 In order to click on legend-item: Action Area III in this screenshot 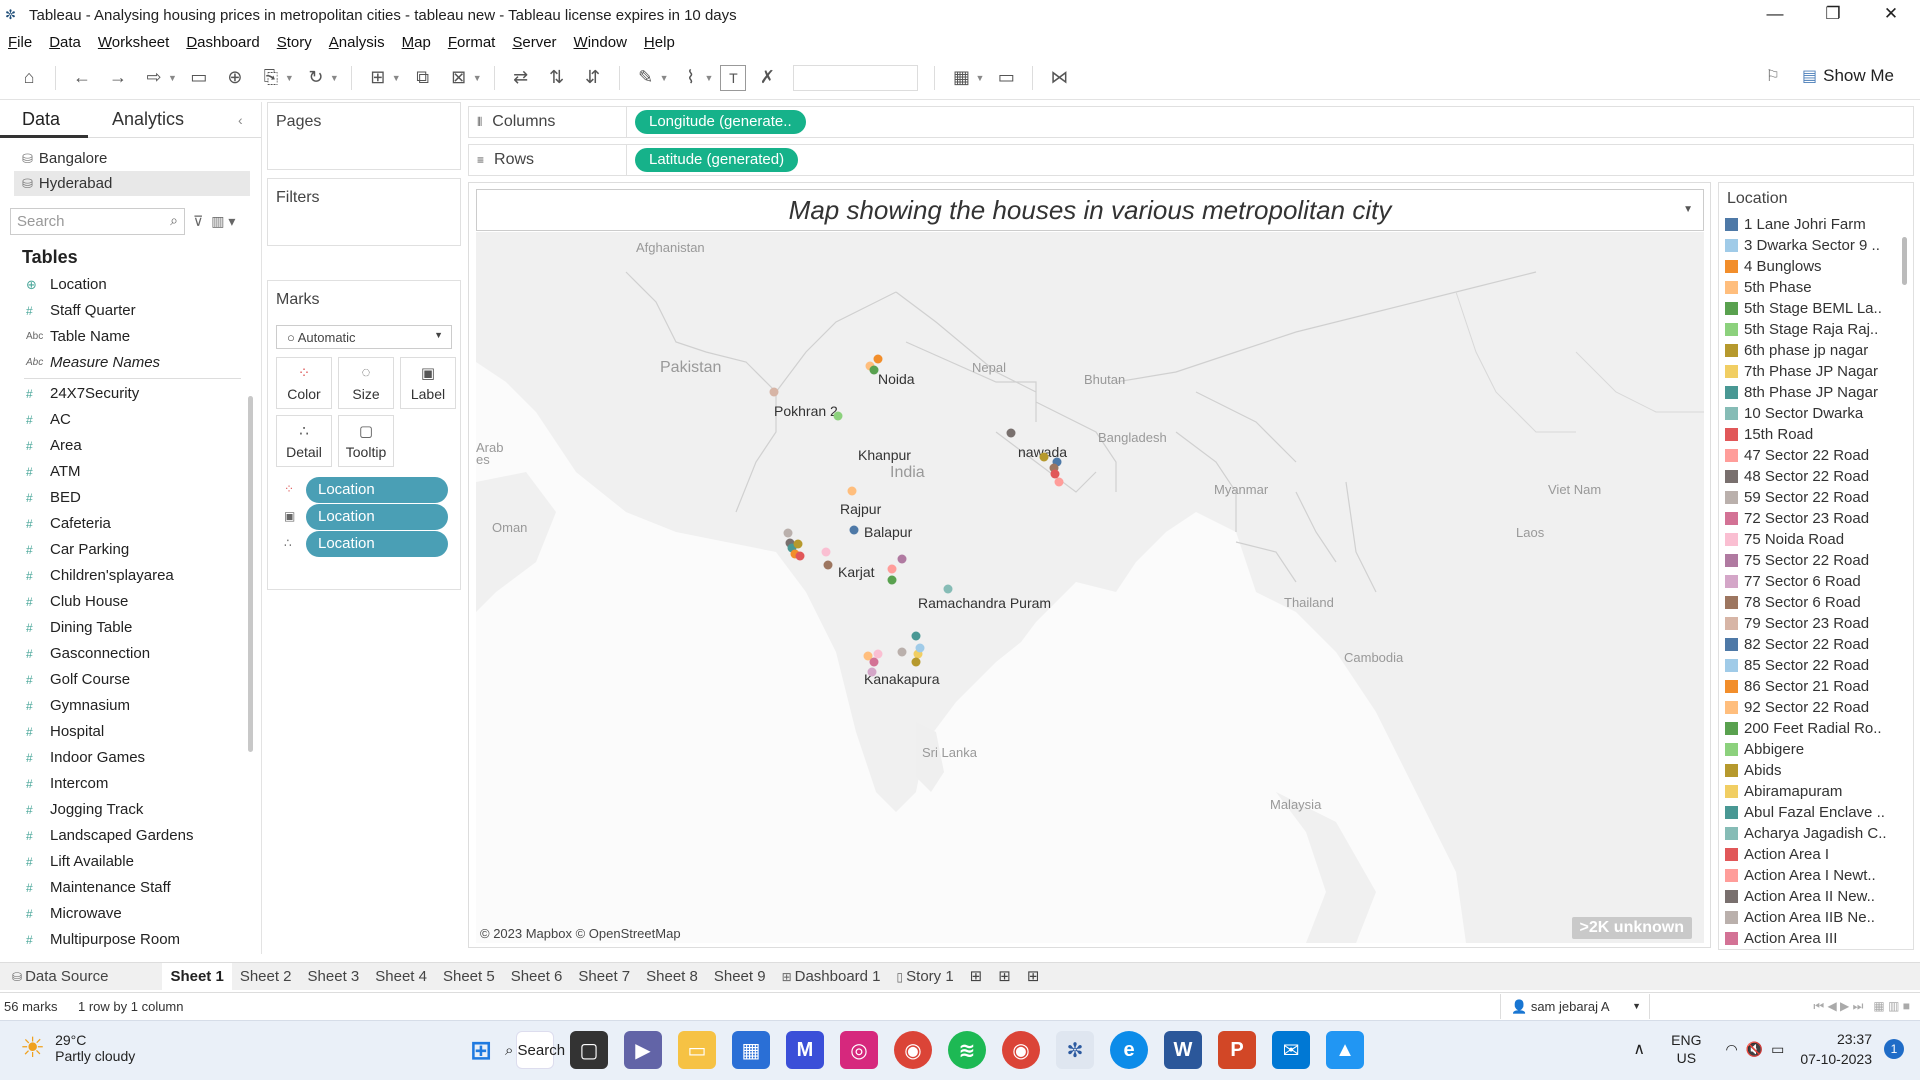, I will do `click(1816, 938)`.